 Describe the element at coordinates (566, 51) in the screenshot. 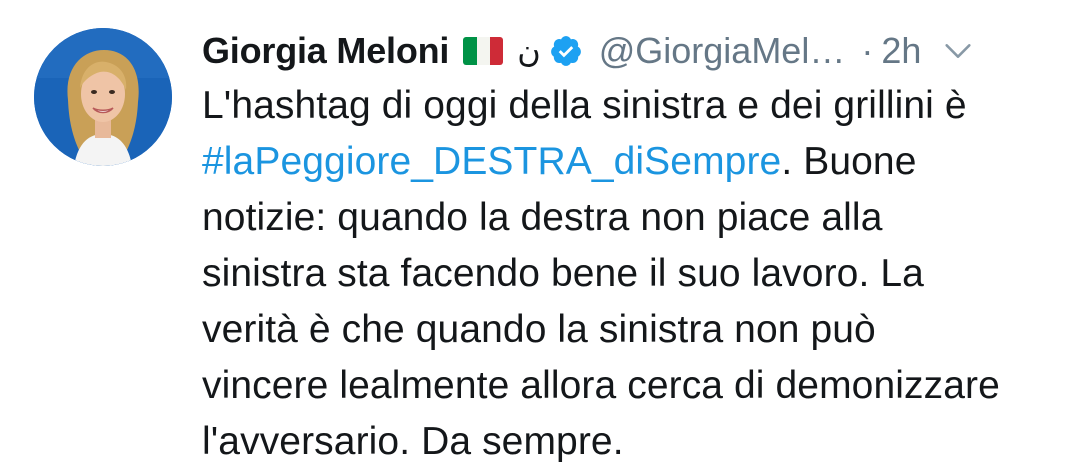

I see `verified-badge-icon` at that location.